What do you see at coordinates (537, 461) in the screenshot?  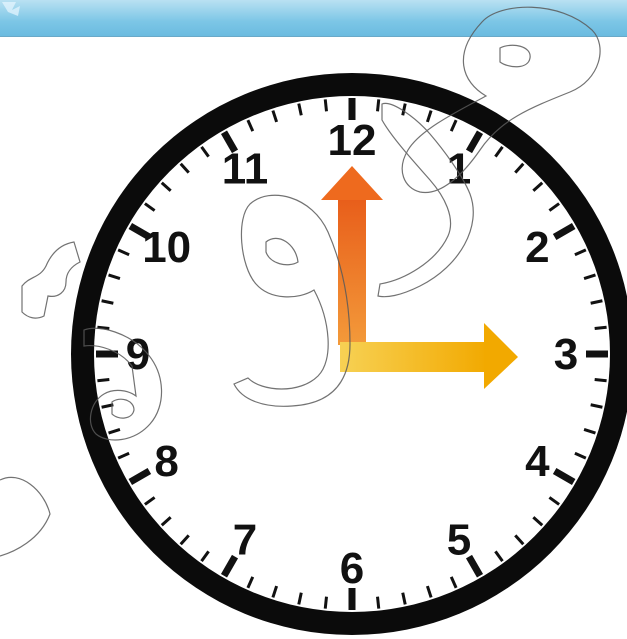 I see `clock-numeral: 4` at bounding box center [537, 461].